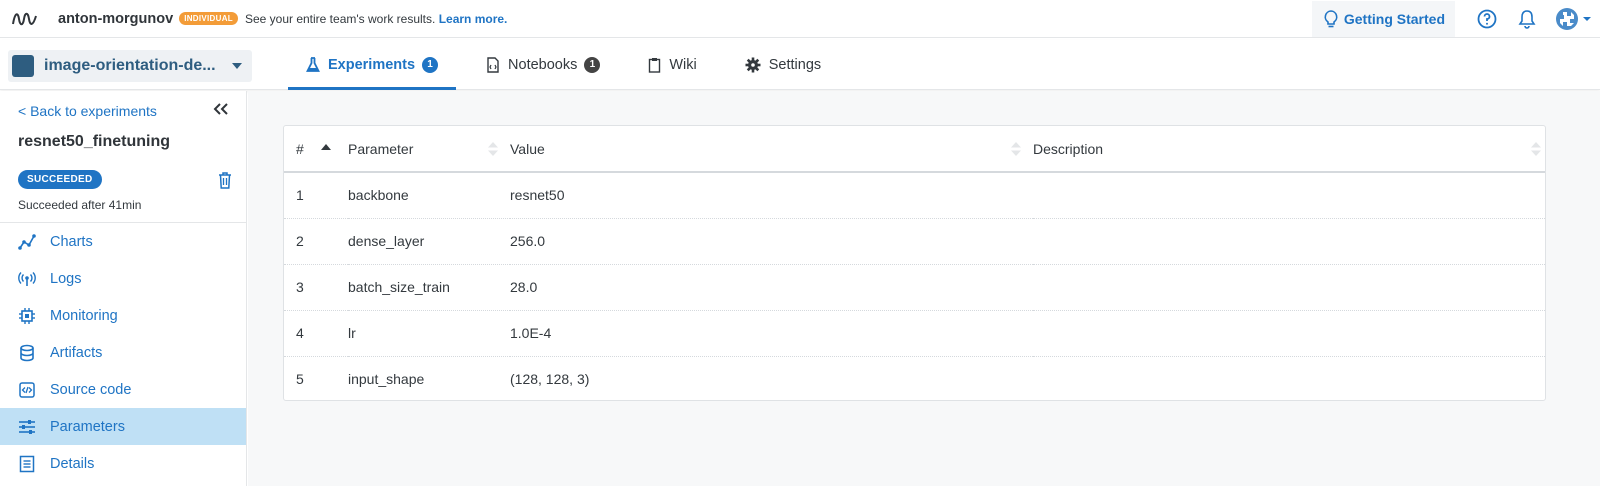 The height and width of the screenshot is (486, 1600). I want to click on lightbulb-icon, so click(1331, 19).